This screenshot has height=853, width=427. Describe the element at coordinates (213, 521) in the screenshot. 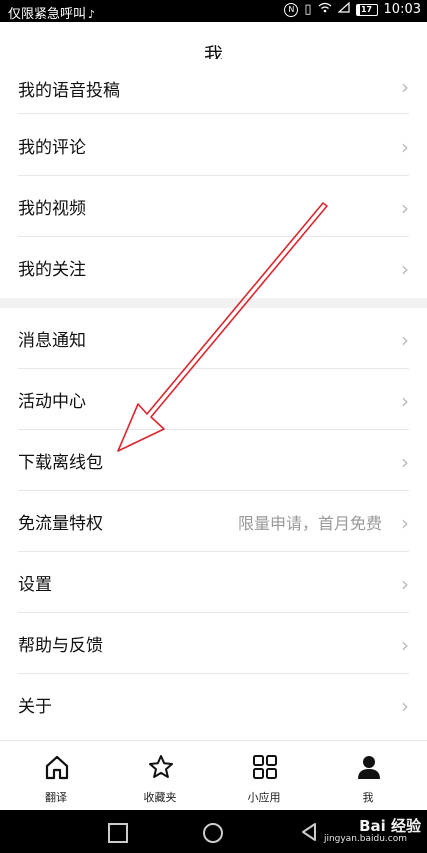

I see `menu-item-free-data: 免流量特权 限量申请，首月免费 ›` at that location.